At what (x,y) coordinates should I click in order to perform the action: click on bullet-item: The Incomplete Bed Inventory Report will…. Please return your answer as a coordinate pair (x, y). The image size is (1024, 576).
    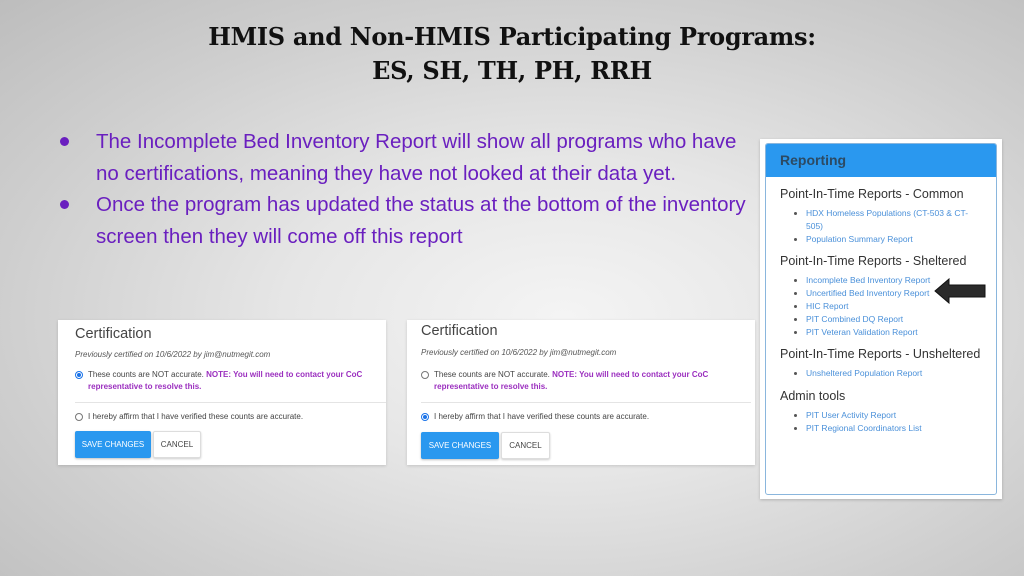
    Looking at the image, I should click on (403, 157).